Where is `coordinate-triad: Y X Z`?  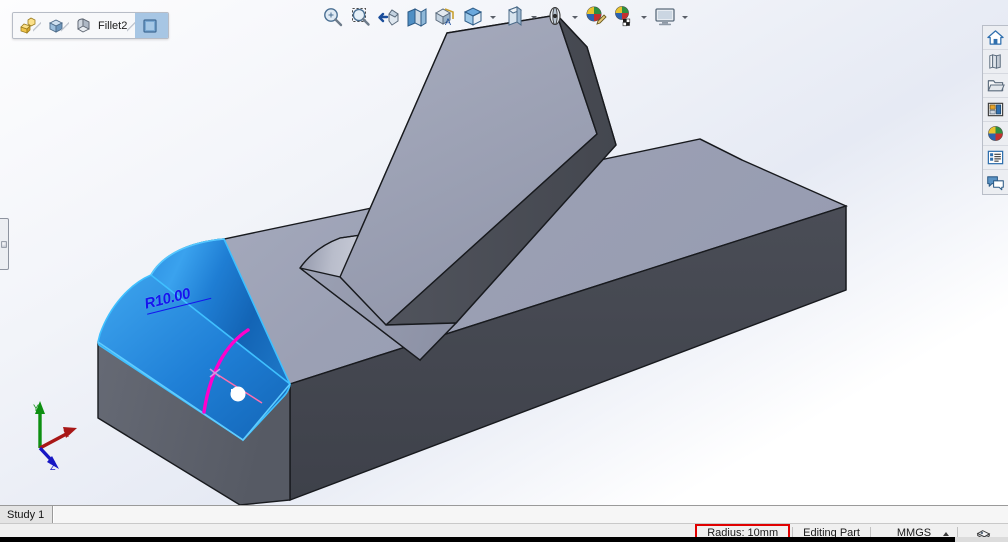 coordinate-triad: Y X Z is located at coordinates (55, 436).